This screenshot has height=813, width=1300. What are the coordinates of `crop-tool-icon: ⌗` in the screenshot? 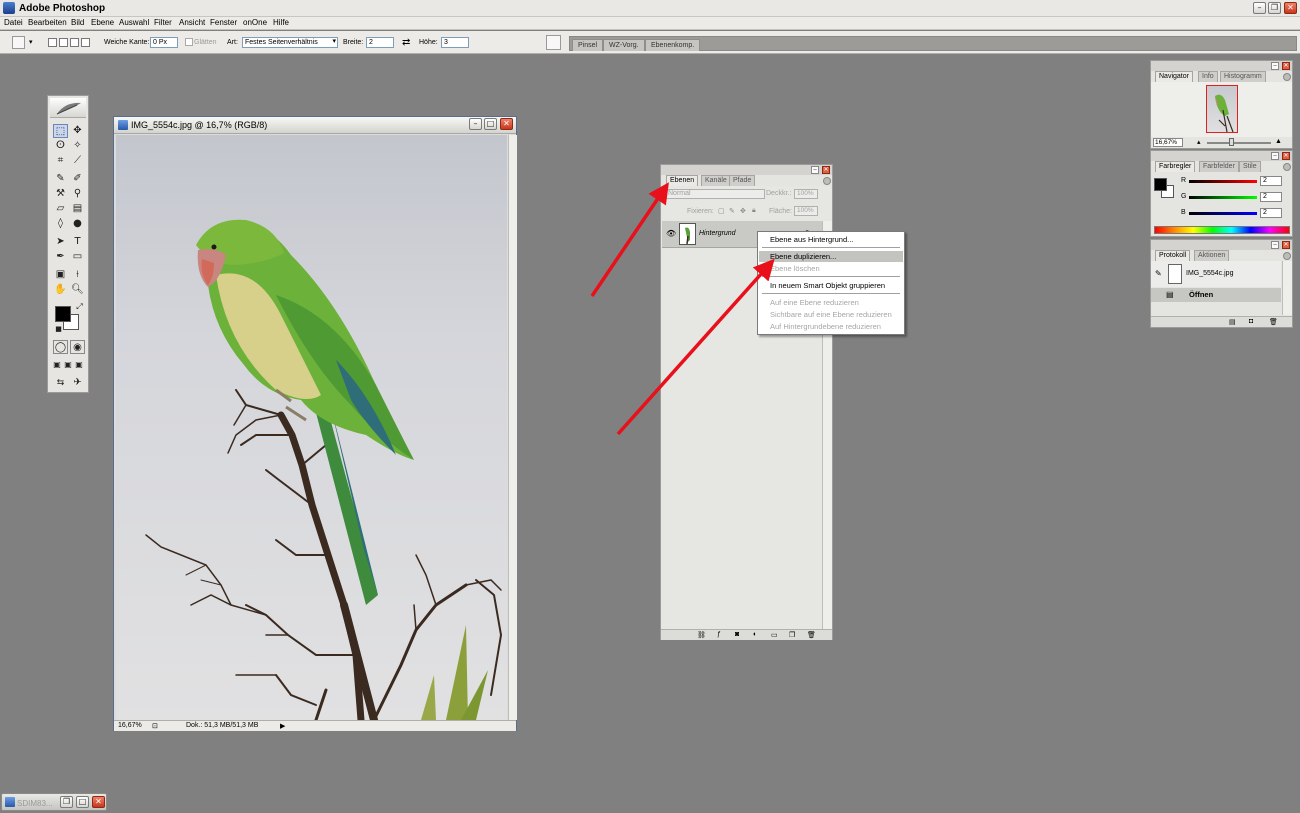 It's located at (60, 161).